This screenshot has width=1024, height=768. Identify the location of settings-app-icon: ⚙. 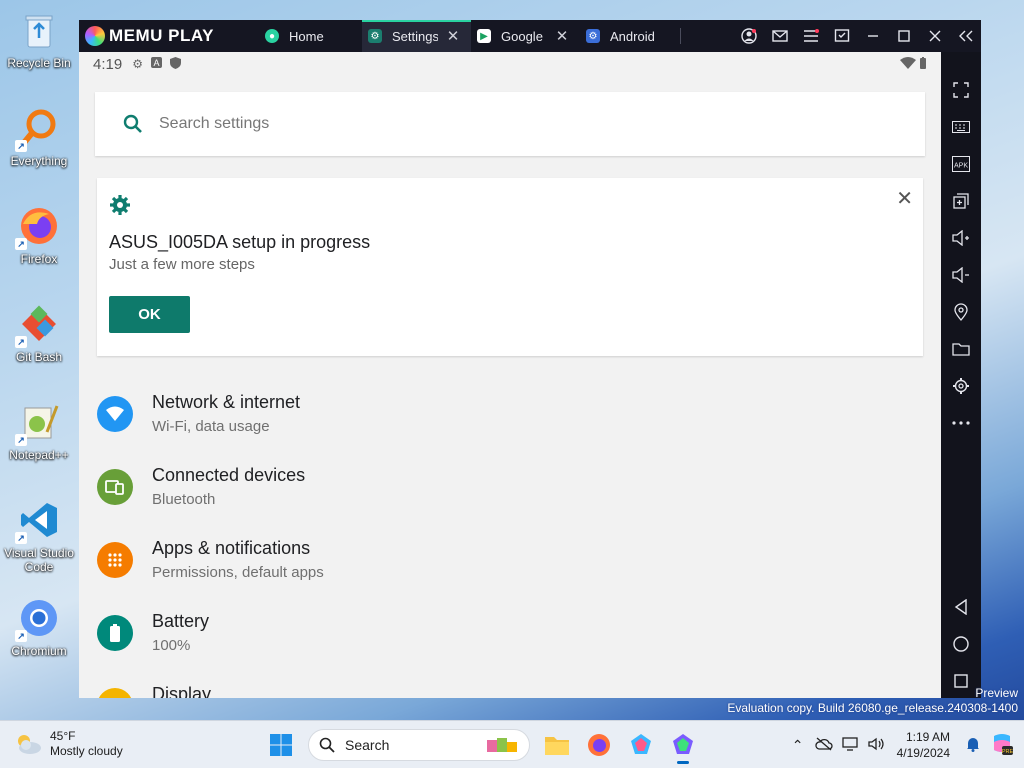
(375, 36).